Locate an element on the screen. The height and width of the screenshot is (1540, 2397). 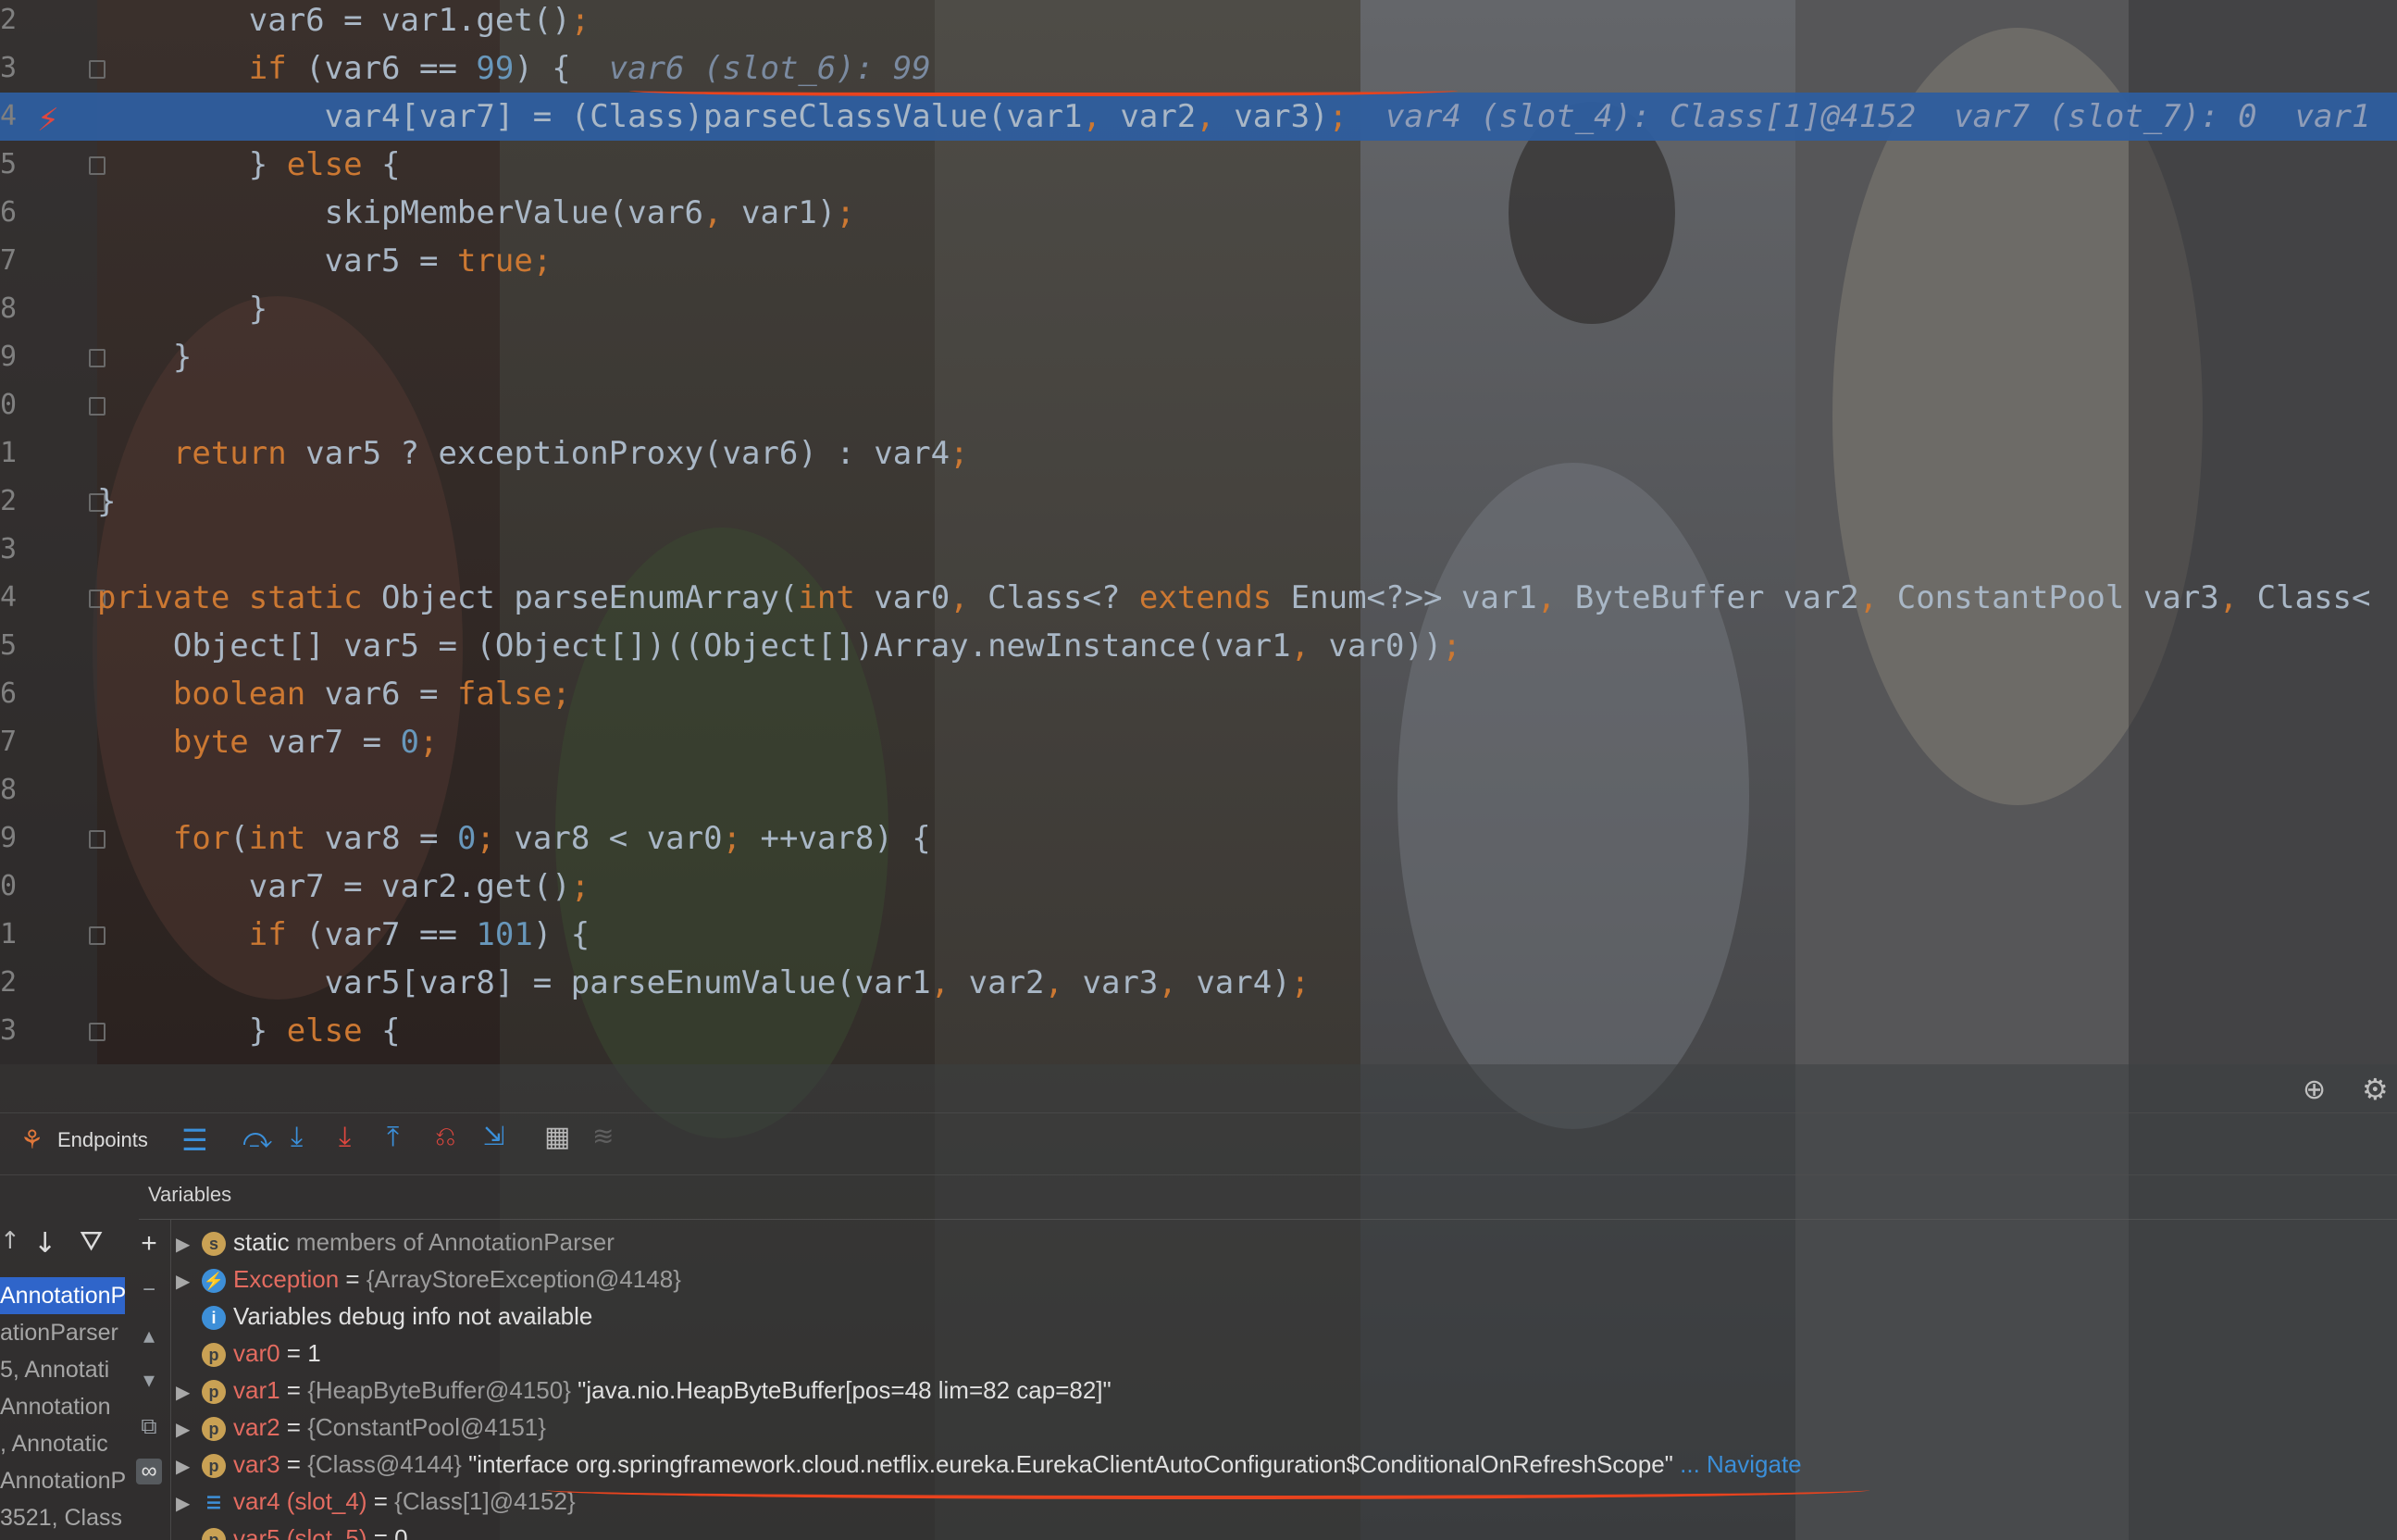
variable-row: ▶ ⚡ Exception = {ArrayStoreException@4148} is located at coordinates (429, 1279).